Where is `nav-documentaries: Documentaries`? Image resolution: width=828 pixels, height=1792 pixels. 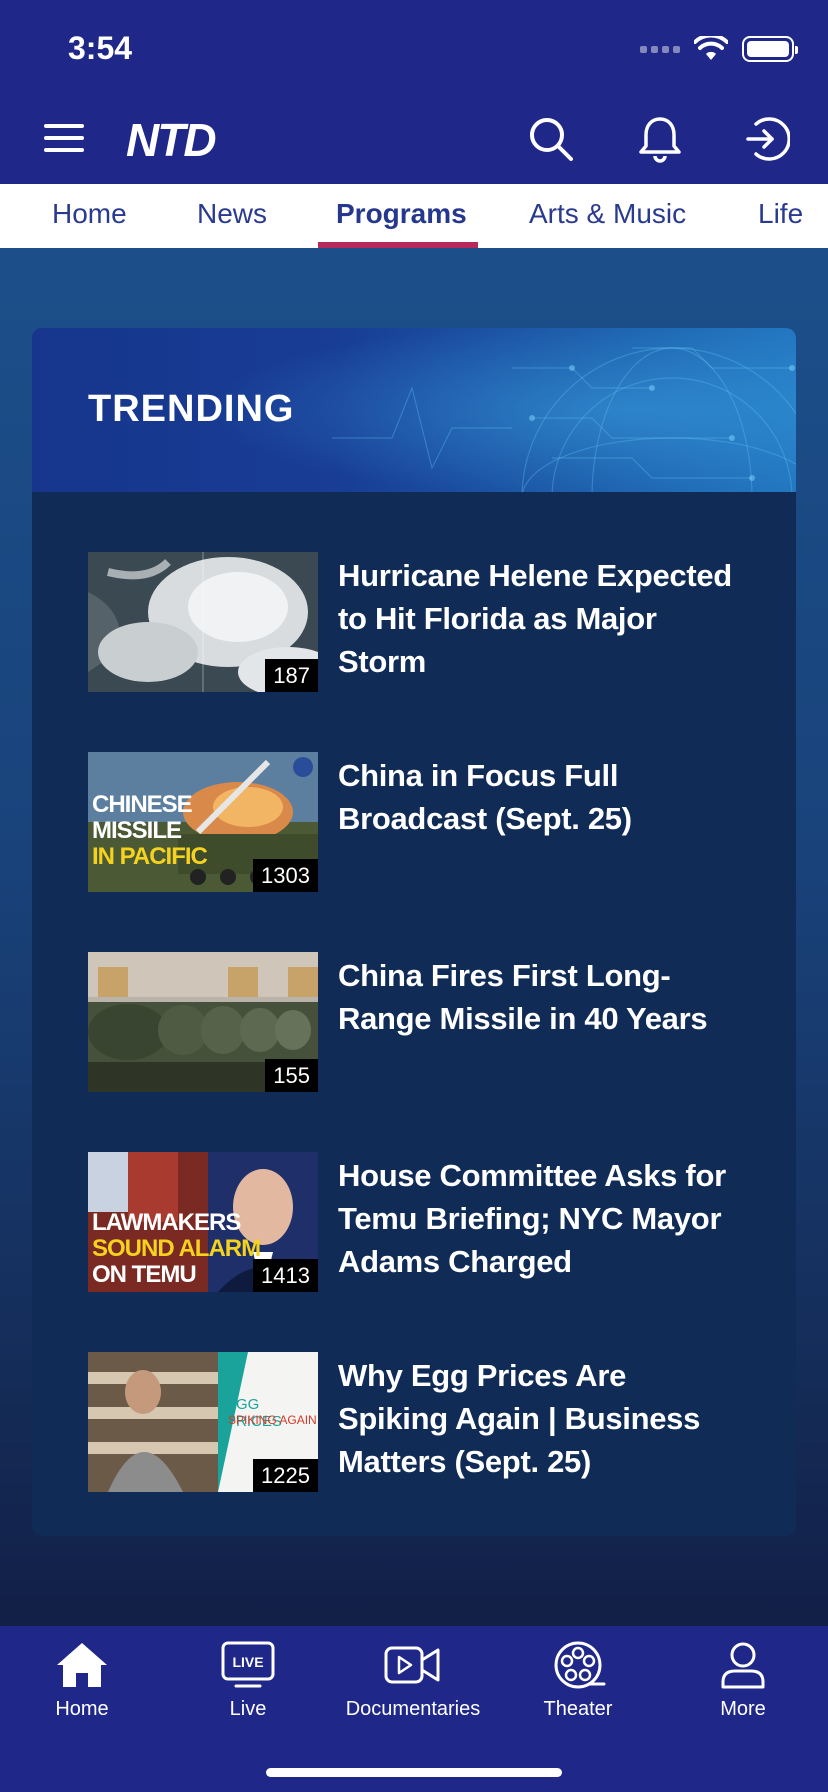 nav-documentaries: Documentaries is located at coordinates (413, 1680).